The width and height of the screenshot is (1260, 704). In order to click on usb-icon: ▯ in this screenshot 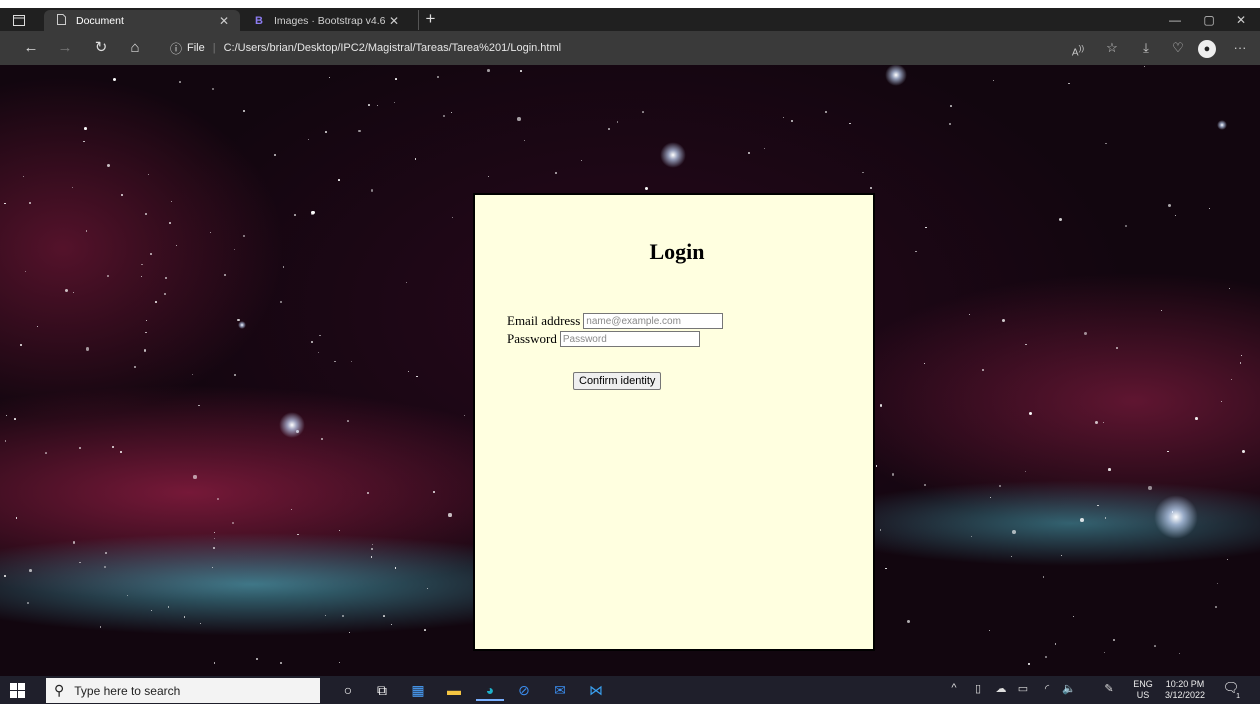, I will do `click(978, 688)`.